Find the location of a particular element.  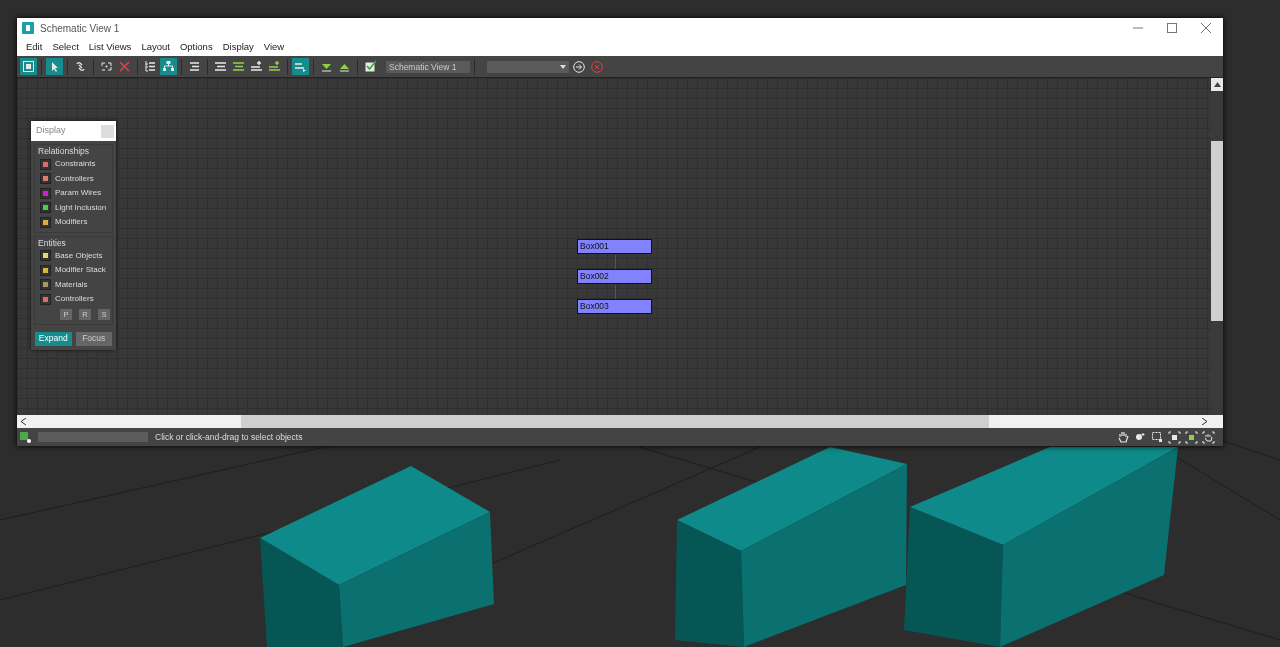

filter-label: Modifiers is located at coordinates (71, 222).